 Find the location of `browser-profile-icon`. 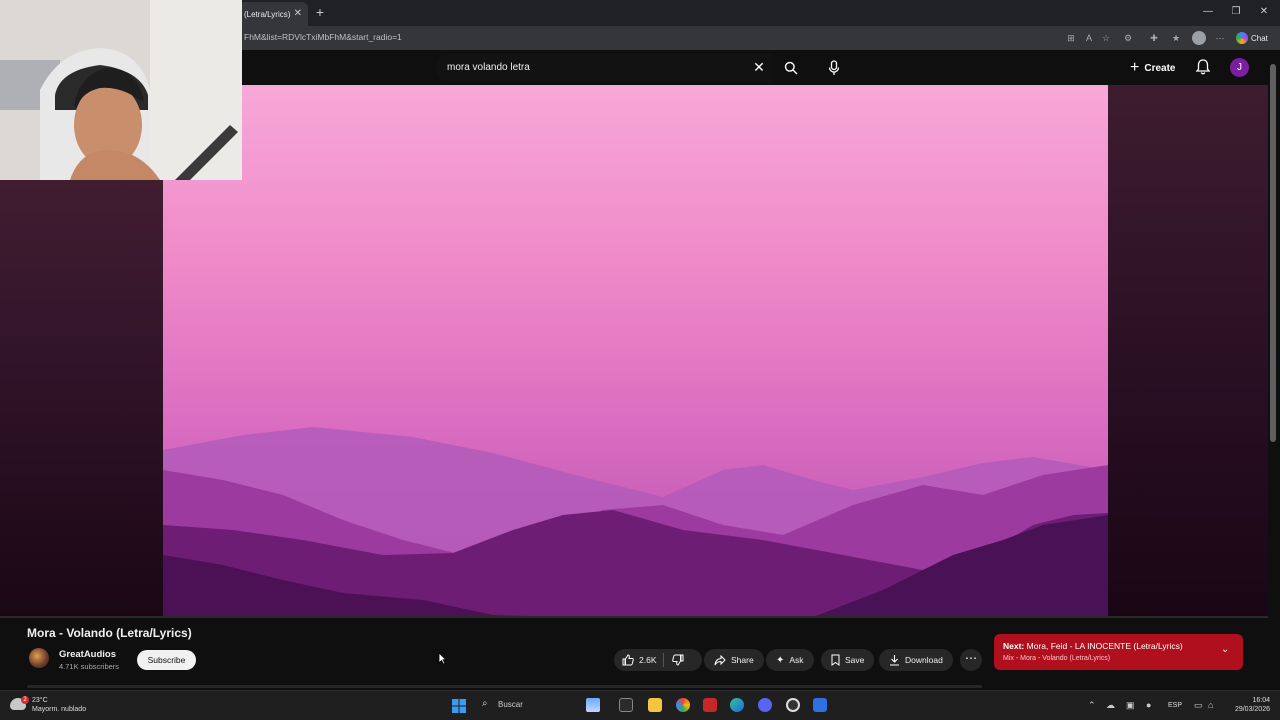

browser-profile-icon is located at coordinates (1199, 38).